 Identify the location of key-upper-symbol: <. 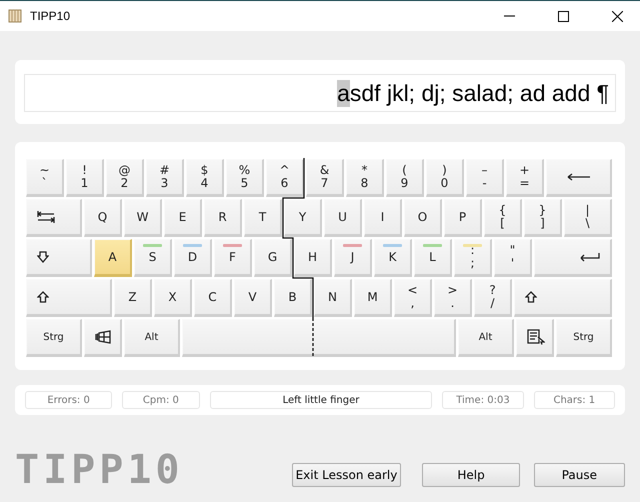
(412, 290).